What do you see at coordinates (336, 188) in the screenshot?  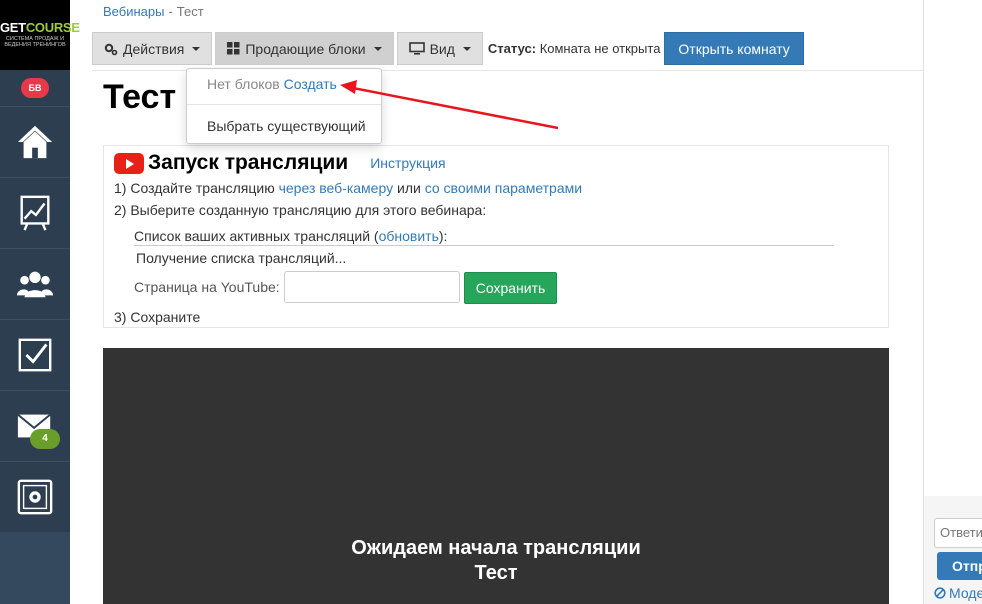 I see `webcam-link: через веб-камеру` at bounding box center [336, 188].